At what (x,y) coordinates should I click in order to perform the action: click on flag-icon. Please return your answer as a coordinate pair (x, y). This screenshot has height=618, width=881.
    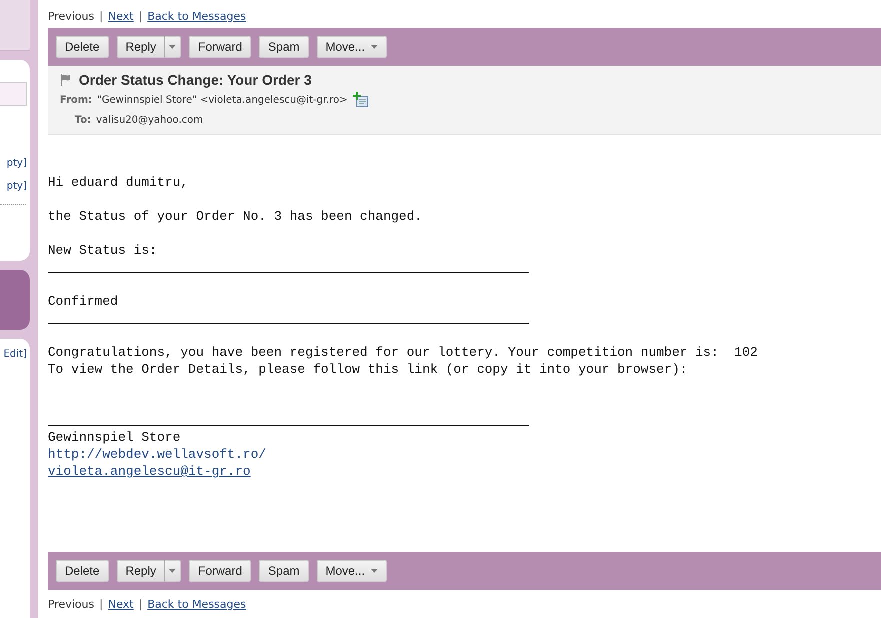
    Looking at the image, I should click on (65, 80).